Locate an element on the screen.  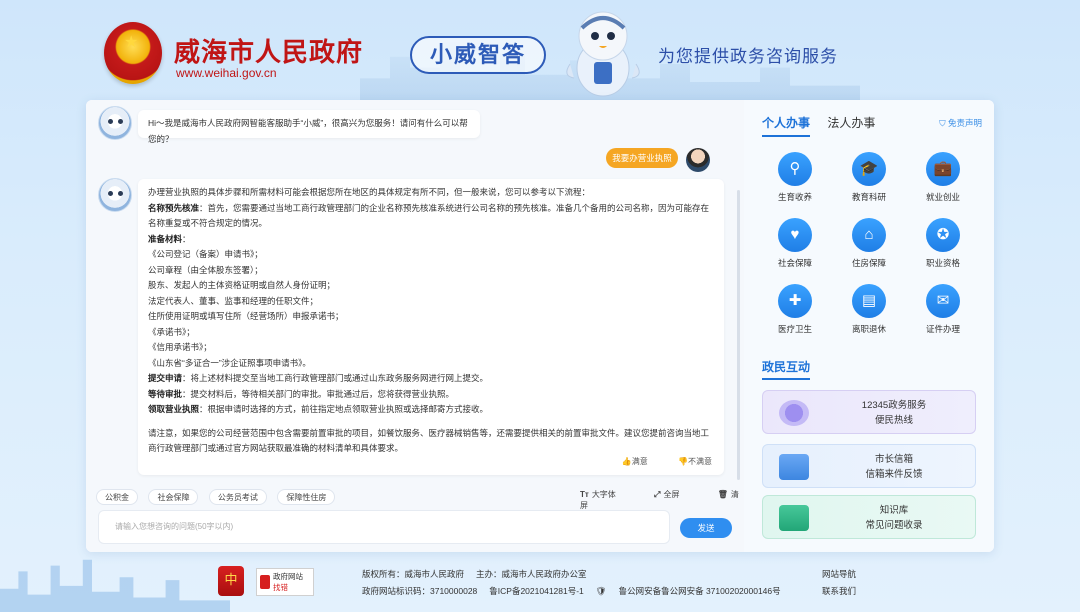
satisfied-button: 👍满意 is located at coordinates (628, 461).